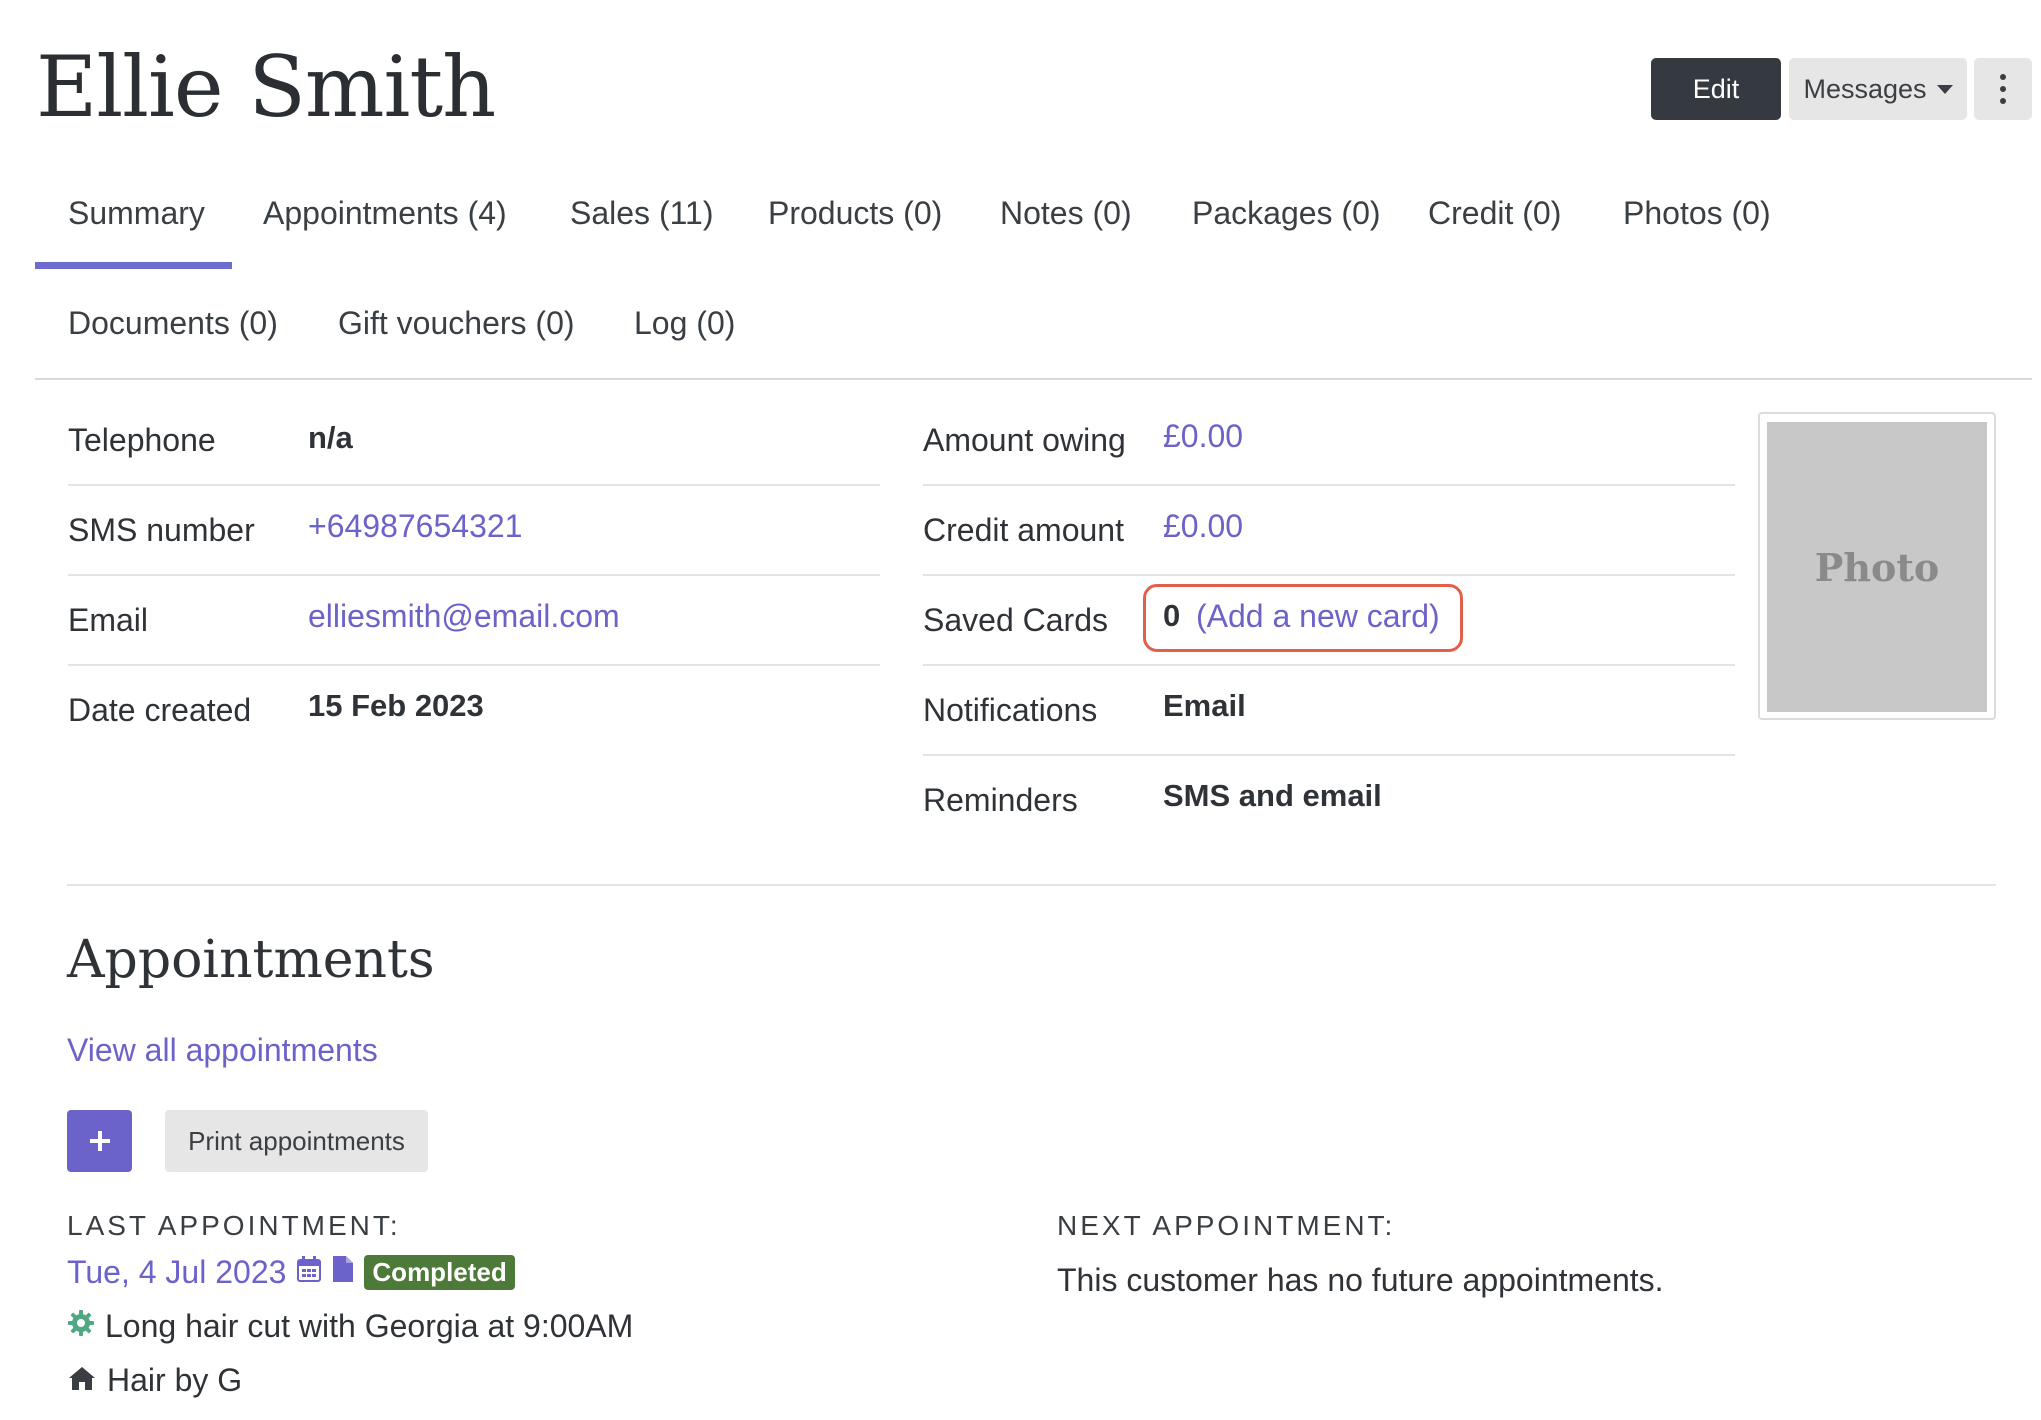 Image resolution: width=2041 pixels, height=1420 pixels. What do you see at coordinates (234, 1225) in the screenshot?
I see `last-appointment-heading: LAST APPOINTMENT:` at bounding box center [234, 1225].